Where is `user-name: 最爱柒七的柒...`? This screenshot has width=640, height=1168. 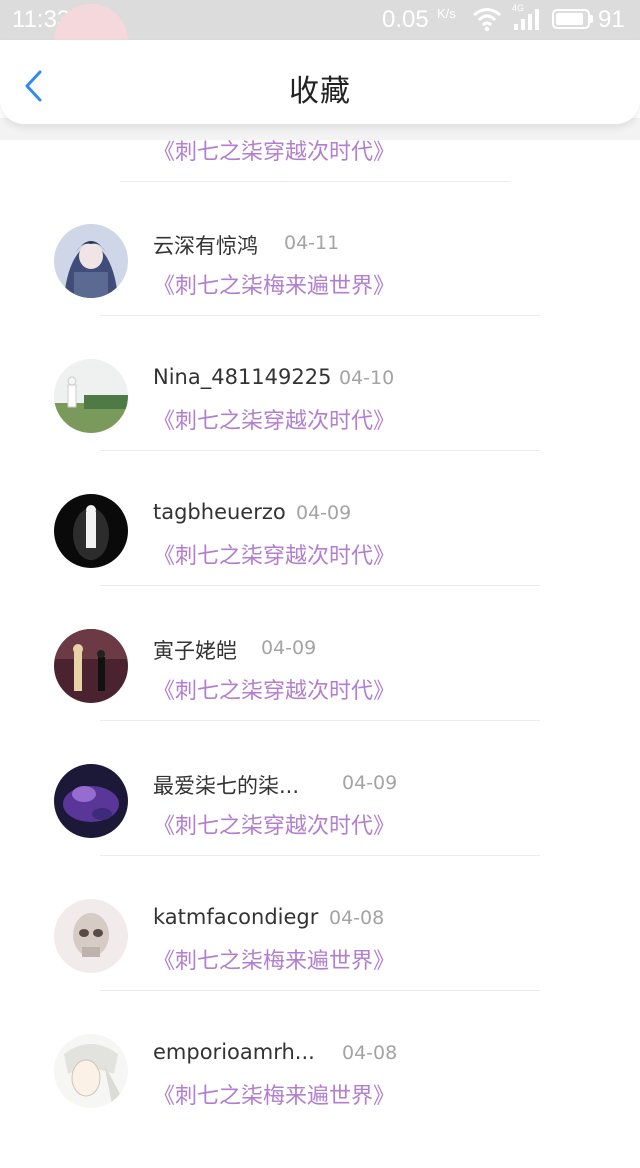
user-name: 最爱柒七的柒... is located at coordinates (226, 786).